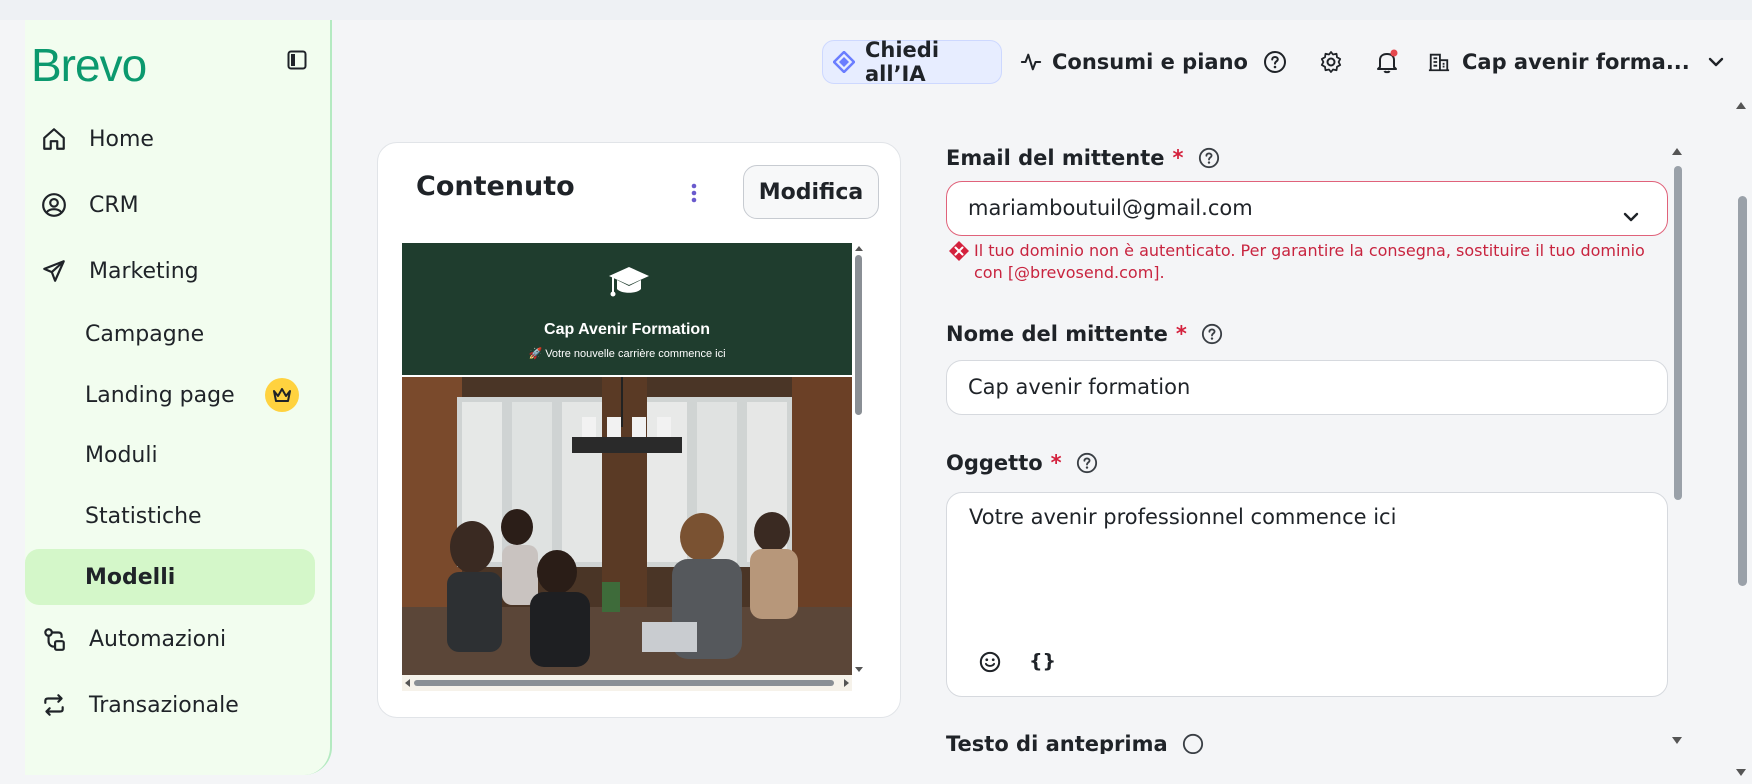 This screenshot has width=1752, height=784. I want to click on notification-bell-icon, so click(1387, 62).